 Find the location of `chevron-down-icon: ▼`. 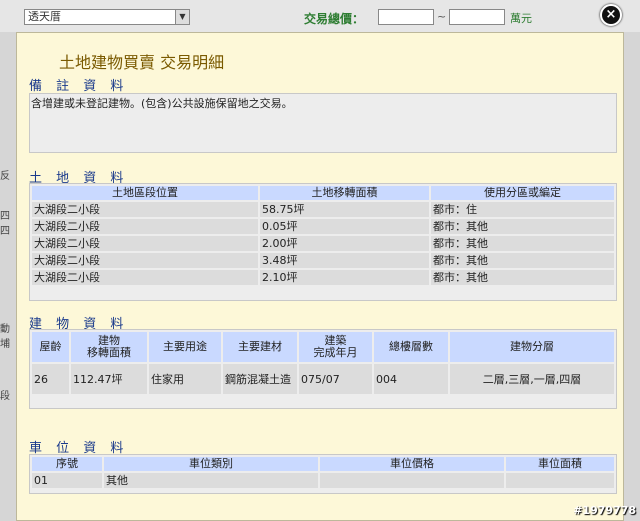

chevron-down-icon: ▼ is located at coordinates (182, 17).